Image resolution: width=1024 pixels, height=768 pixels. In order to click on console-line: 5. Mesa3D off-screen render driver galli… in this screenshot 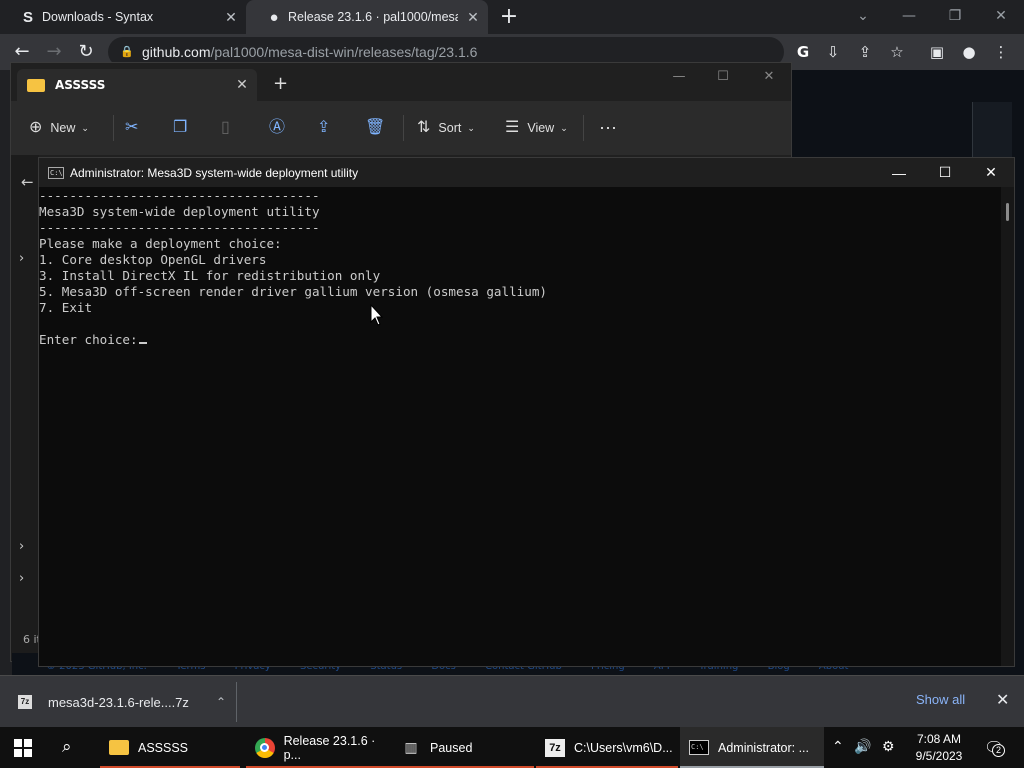, I will do `click(293, 291)`.